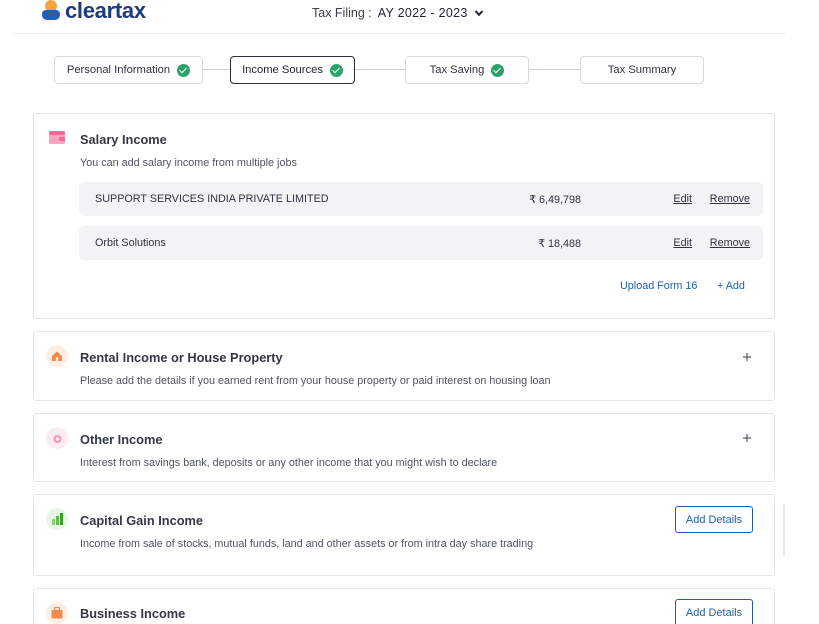 This screenshot has width=819, height=624. What do you see at coordinates (714, 519) in the screenshot?
I see `capital-gain-add-details-button: Add Details` at bounding box center [714, 519].